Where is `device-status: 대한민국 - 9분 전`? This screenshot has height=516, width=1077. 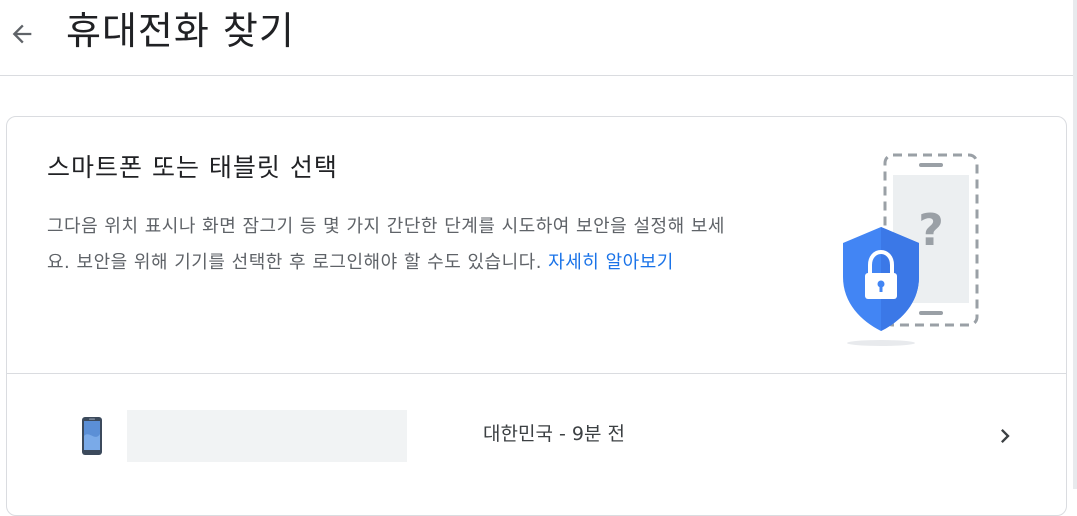
device-status: 대한민국 - 9분 전 is located at coordinates (554, 434).